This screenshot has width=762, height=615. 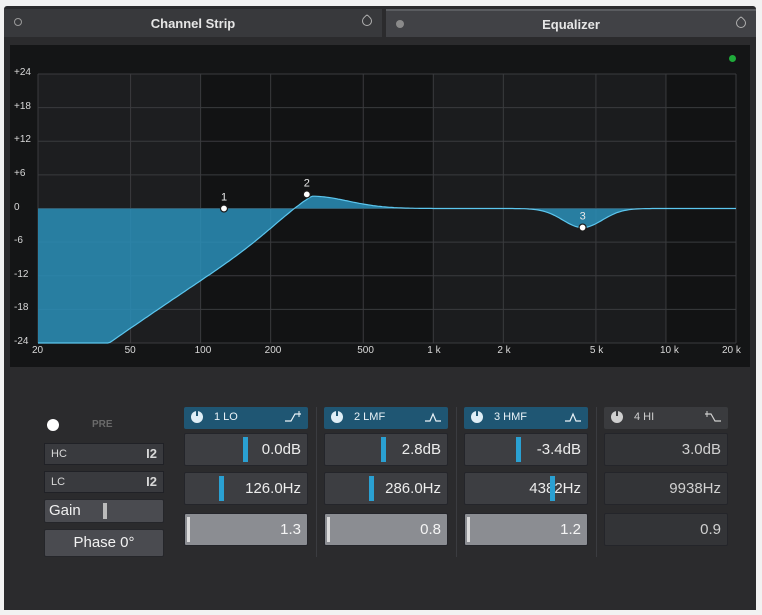 I want to click on db-scale-label: +18, so click(x=22, y=106).